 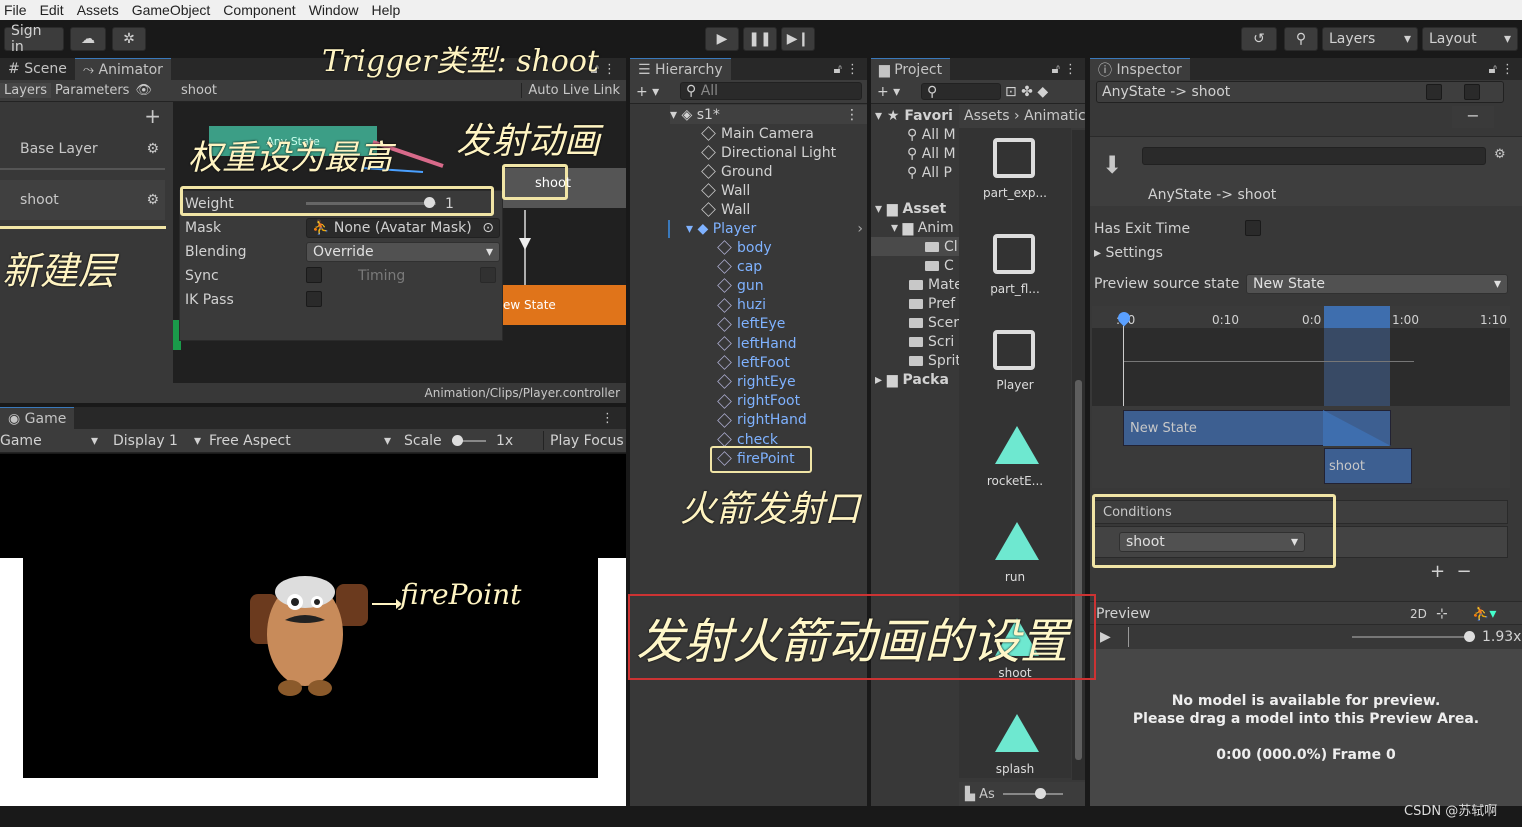 I want to click on settings-foldout: ▸ Settings, so click(x=1128, y=252).